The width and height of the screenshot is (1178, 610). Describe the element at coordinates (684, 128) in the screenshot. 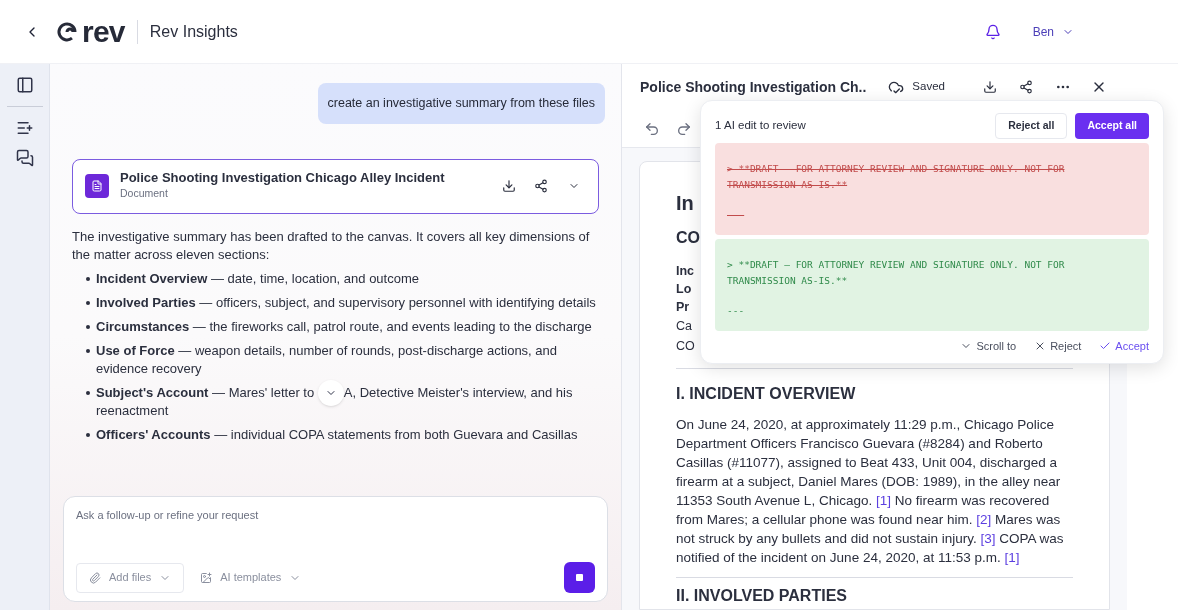

I see `redo-icon` at that location.